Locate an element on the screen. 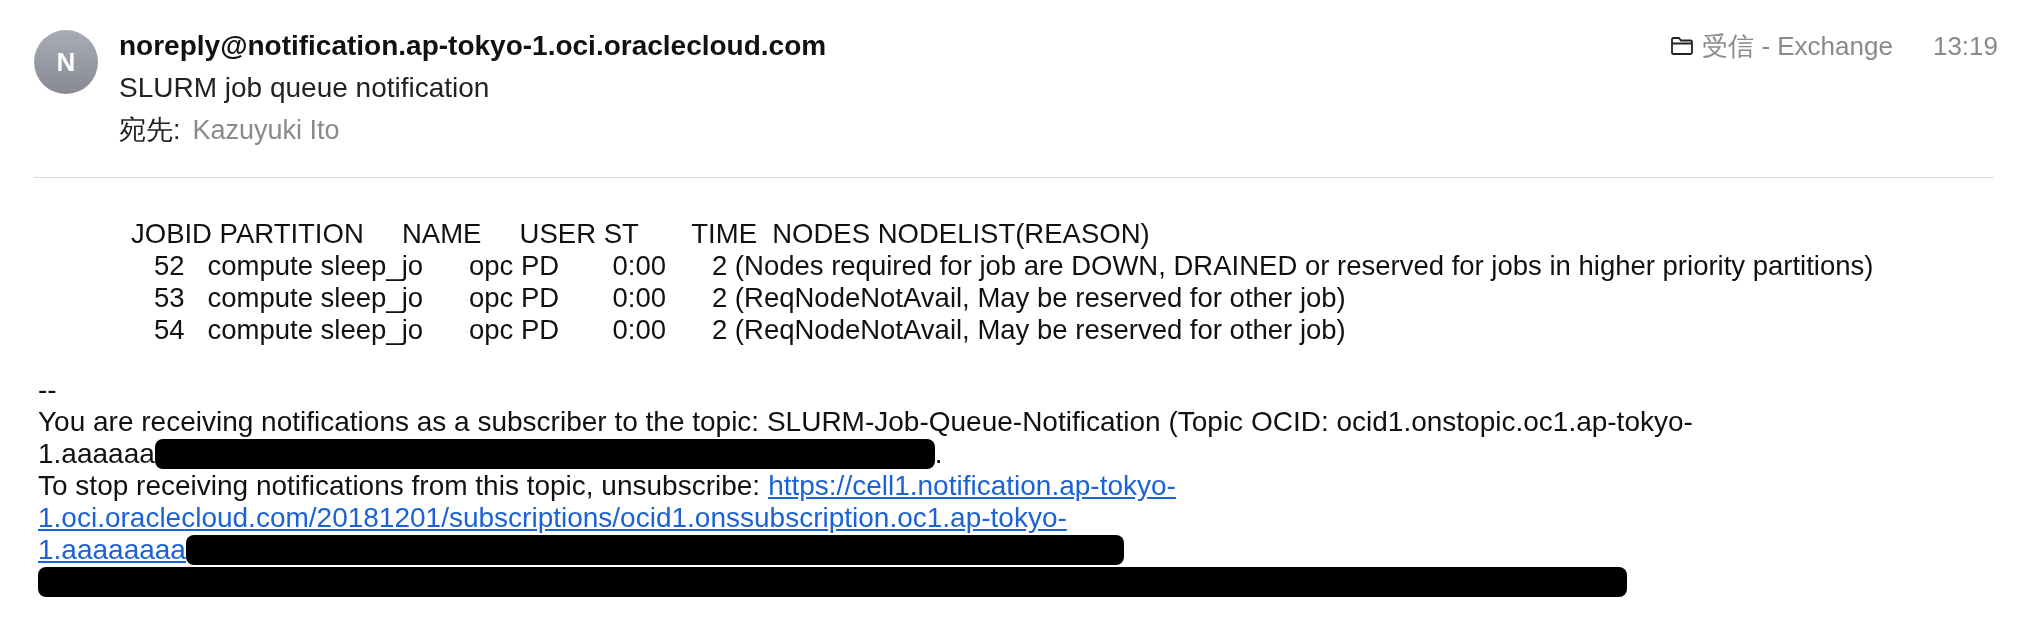 This screenshot has width=2034, height=624. topic-text: 1.aaaaaa is located at coordinates (96, 454).